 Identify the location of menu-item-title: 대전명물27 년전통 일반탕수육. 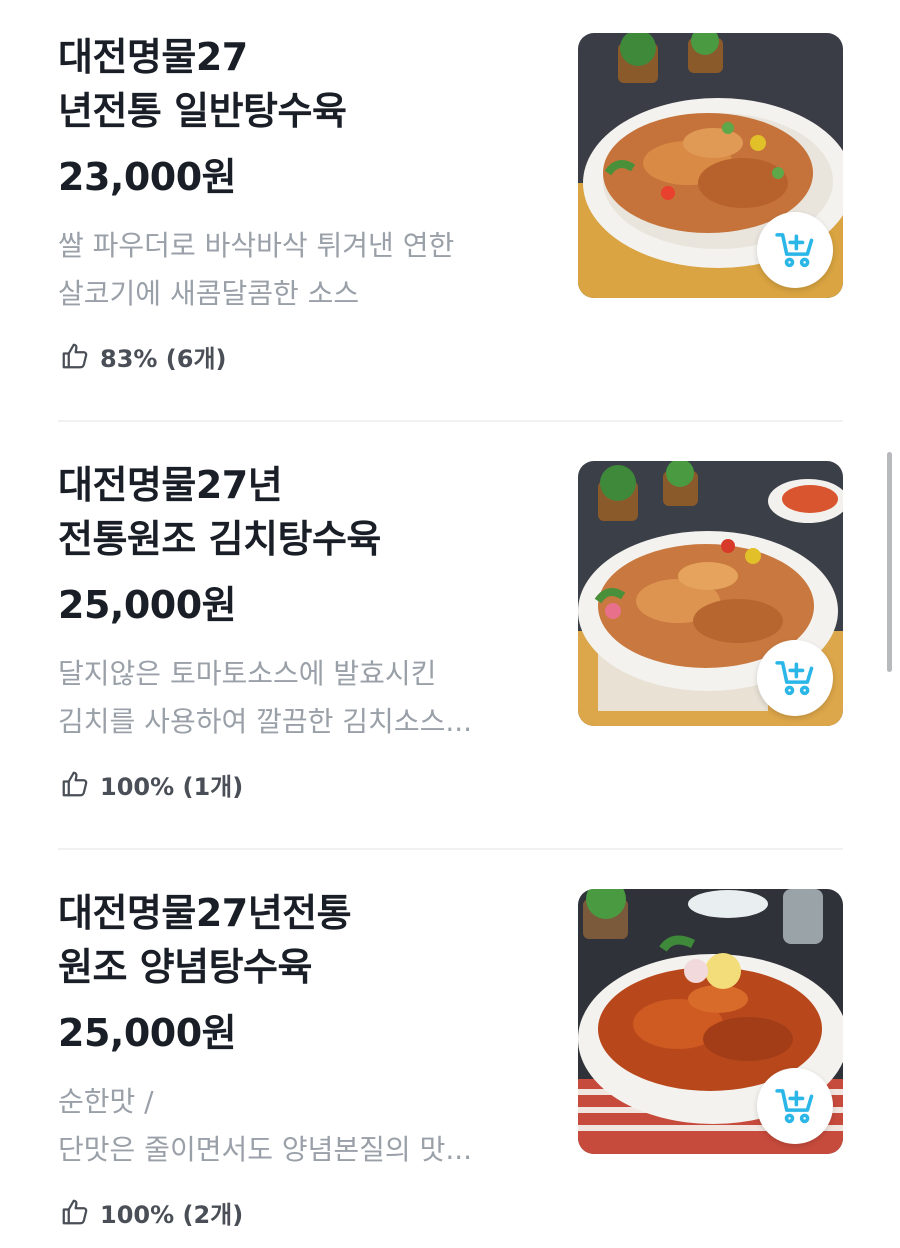
(202, 84).